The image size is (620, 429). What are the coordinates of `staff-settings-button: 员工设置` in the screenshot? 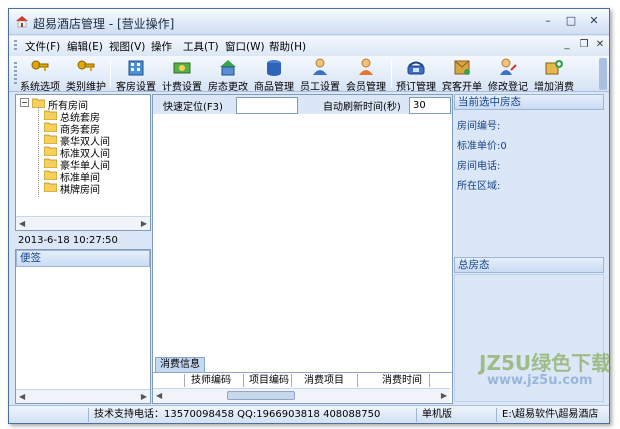 It's located at (320, 75).